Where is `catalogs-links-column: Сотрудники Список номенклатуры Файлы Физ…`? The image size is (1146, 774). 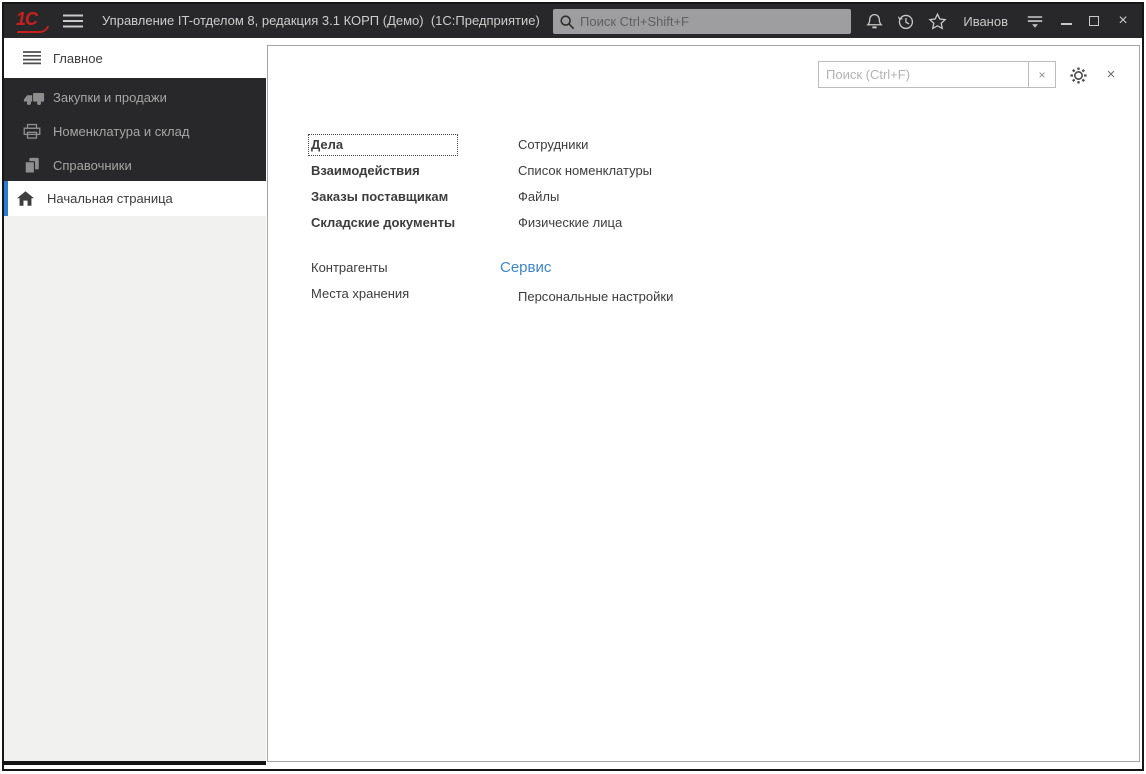 catalogs-links-column: Сотрудники Список номенклатуры Файлы Физ… is located at coordinates (585, 189).